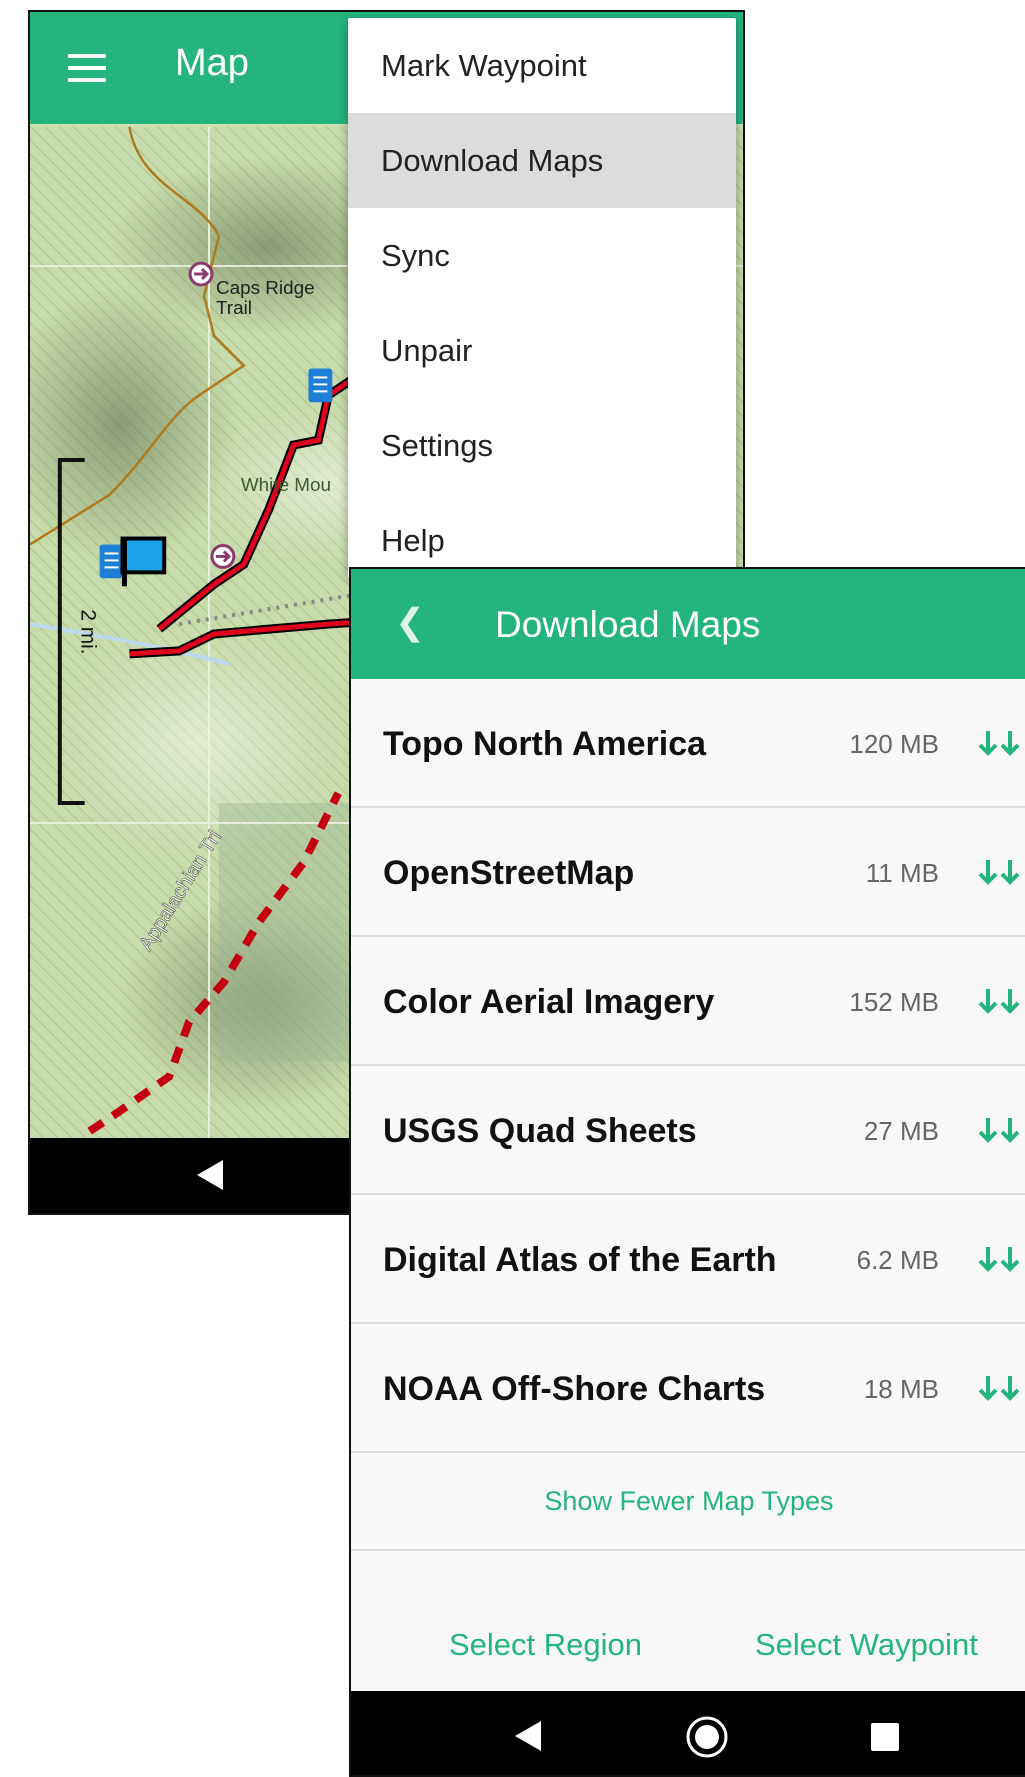 This screenshot has height=1777, width=1025. What do you see at coordinates (901, 1131) in the screenshot?
I see `map-type-size: 27 MB` at bounding box center [901, 1131].